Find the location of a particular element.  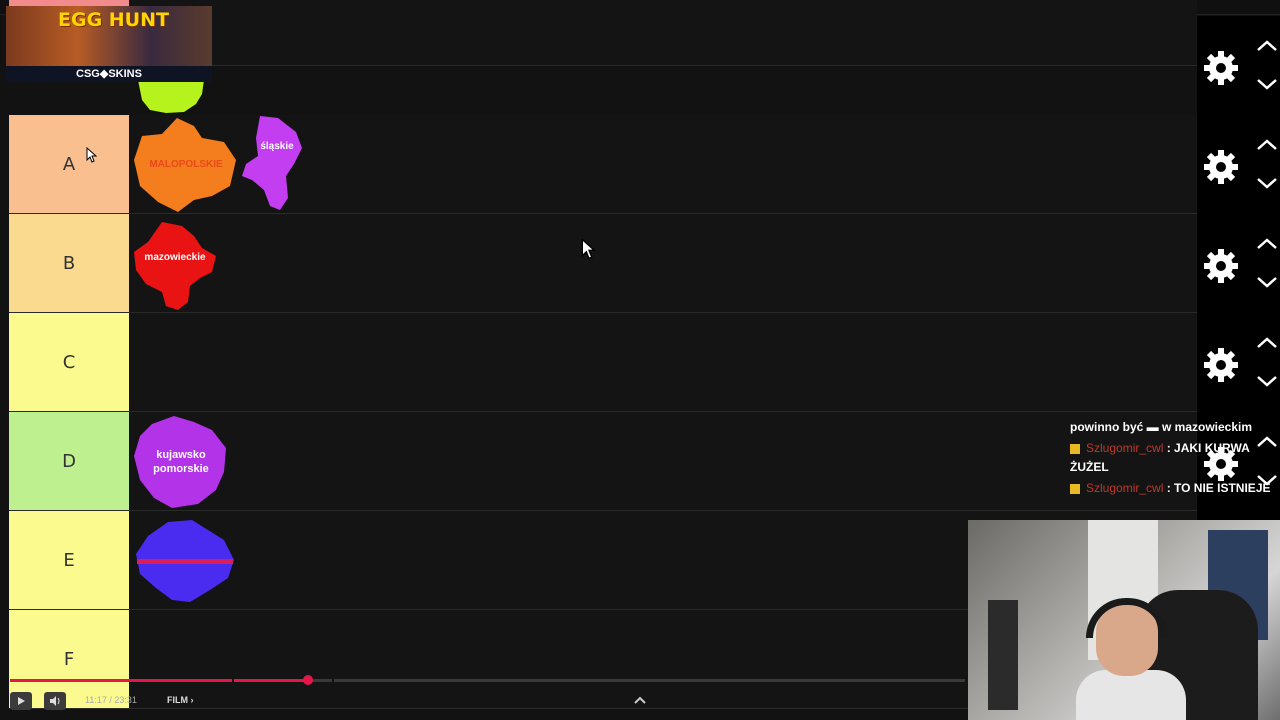

region-top-partial is located at coordinates (171, 97).